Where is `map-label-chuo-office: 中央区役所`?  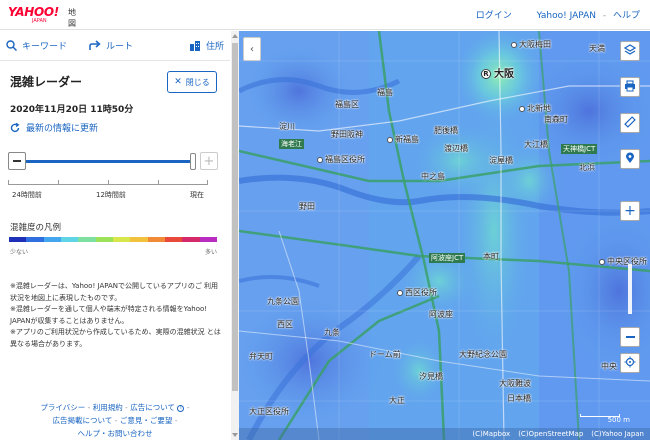
map-label-chuo-office: 中央区役所 is located at coordinates (623, 261).